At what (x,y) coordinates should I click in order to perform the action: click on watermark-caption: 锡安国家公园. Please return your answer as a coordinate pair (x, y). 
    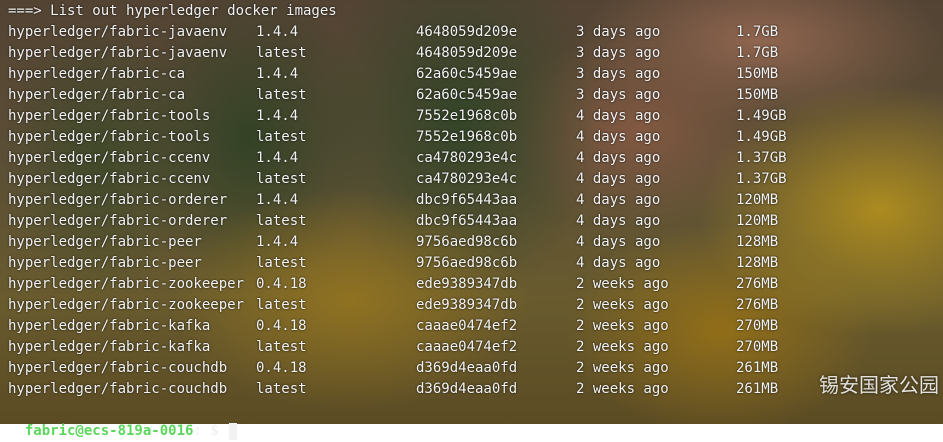
    Looking at the image, I should click on (879, 385).